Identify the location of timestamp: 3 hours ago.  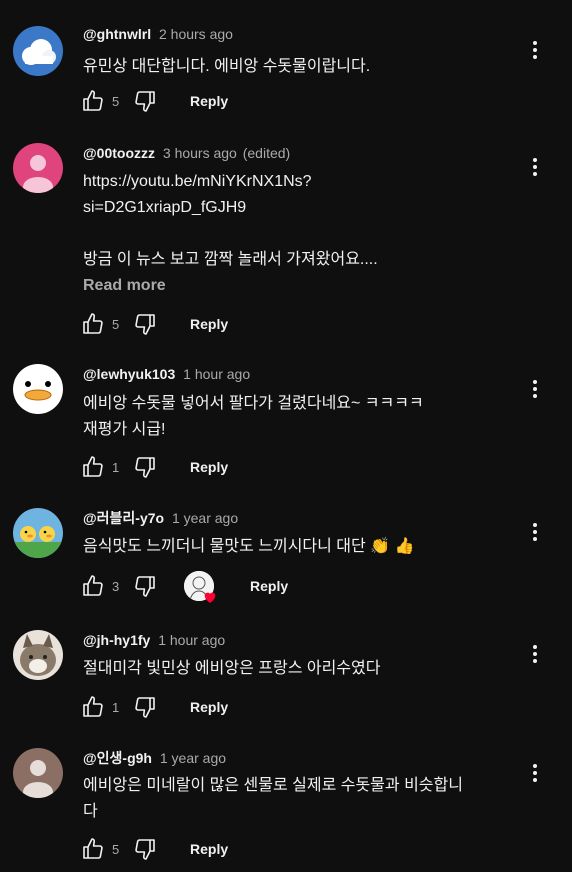
(200, 153).